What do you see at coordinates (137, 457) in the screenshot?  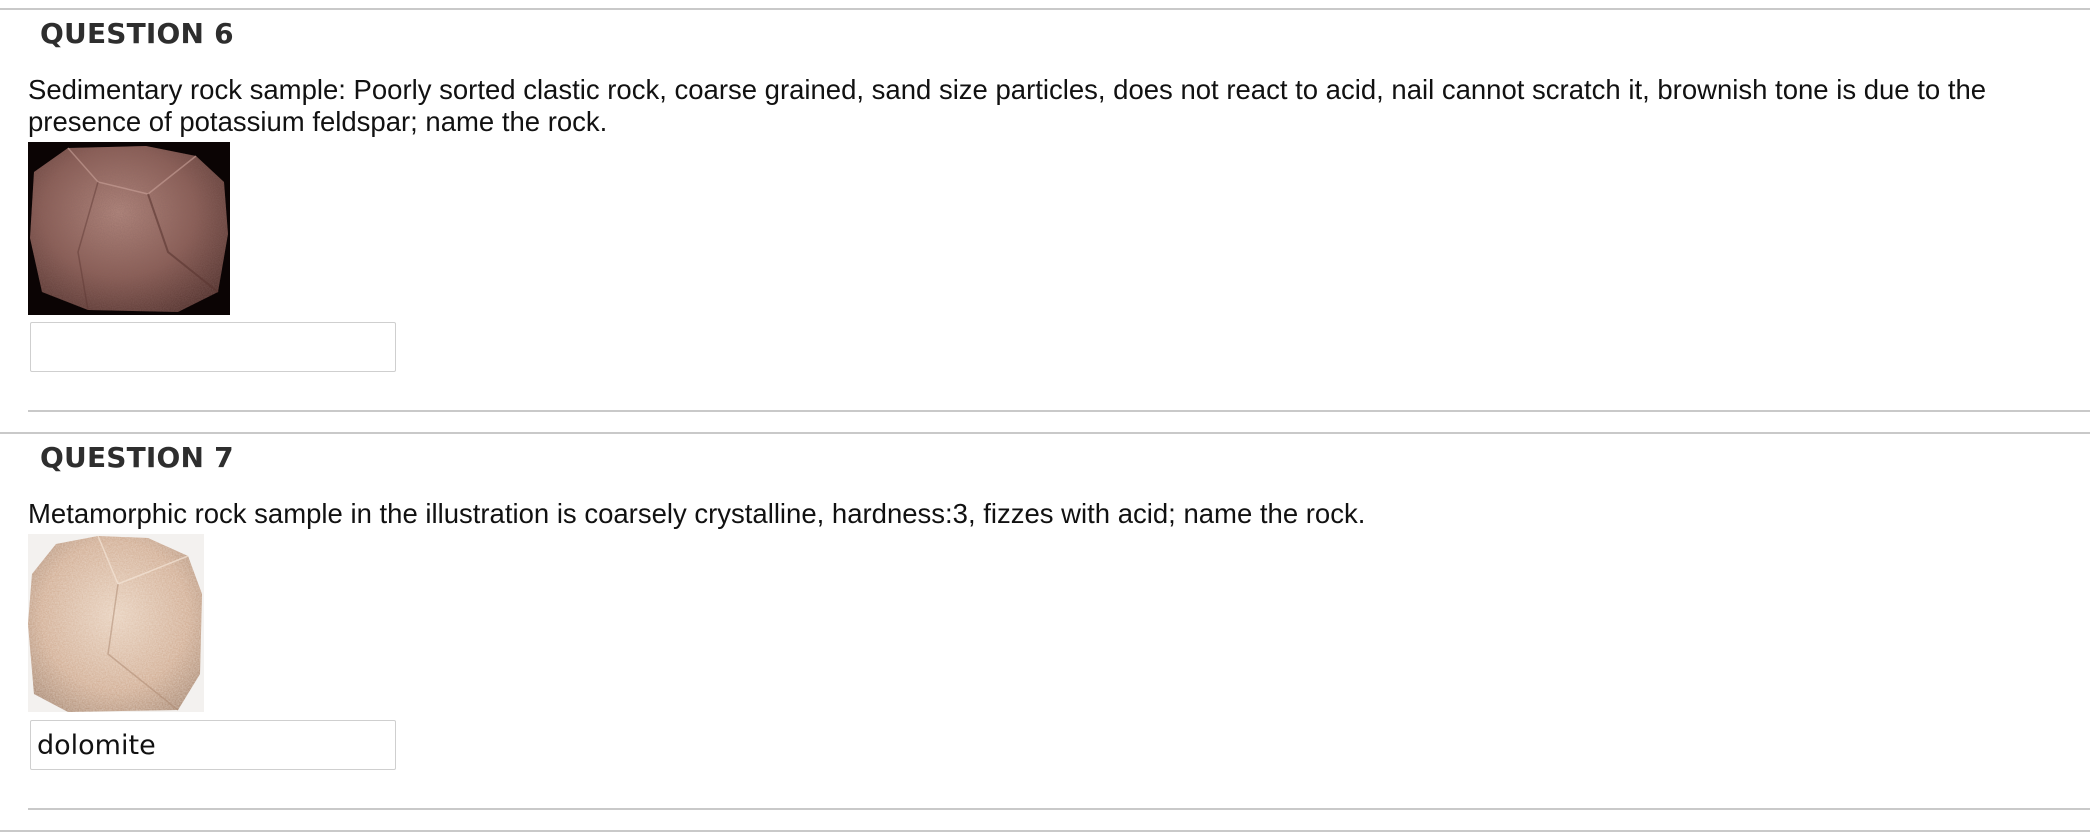 I see `question-7-title: QUESTION 7` at bounding box center [137, 457].